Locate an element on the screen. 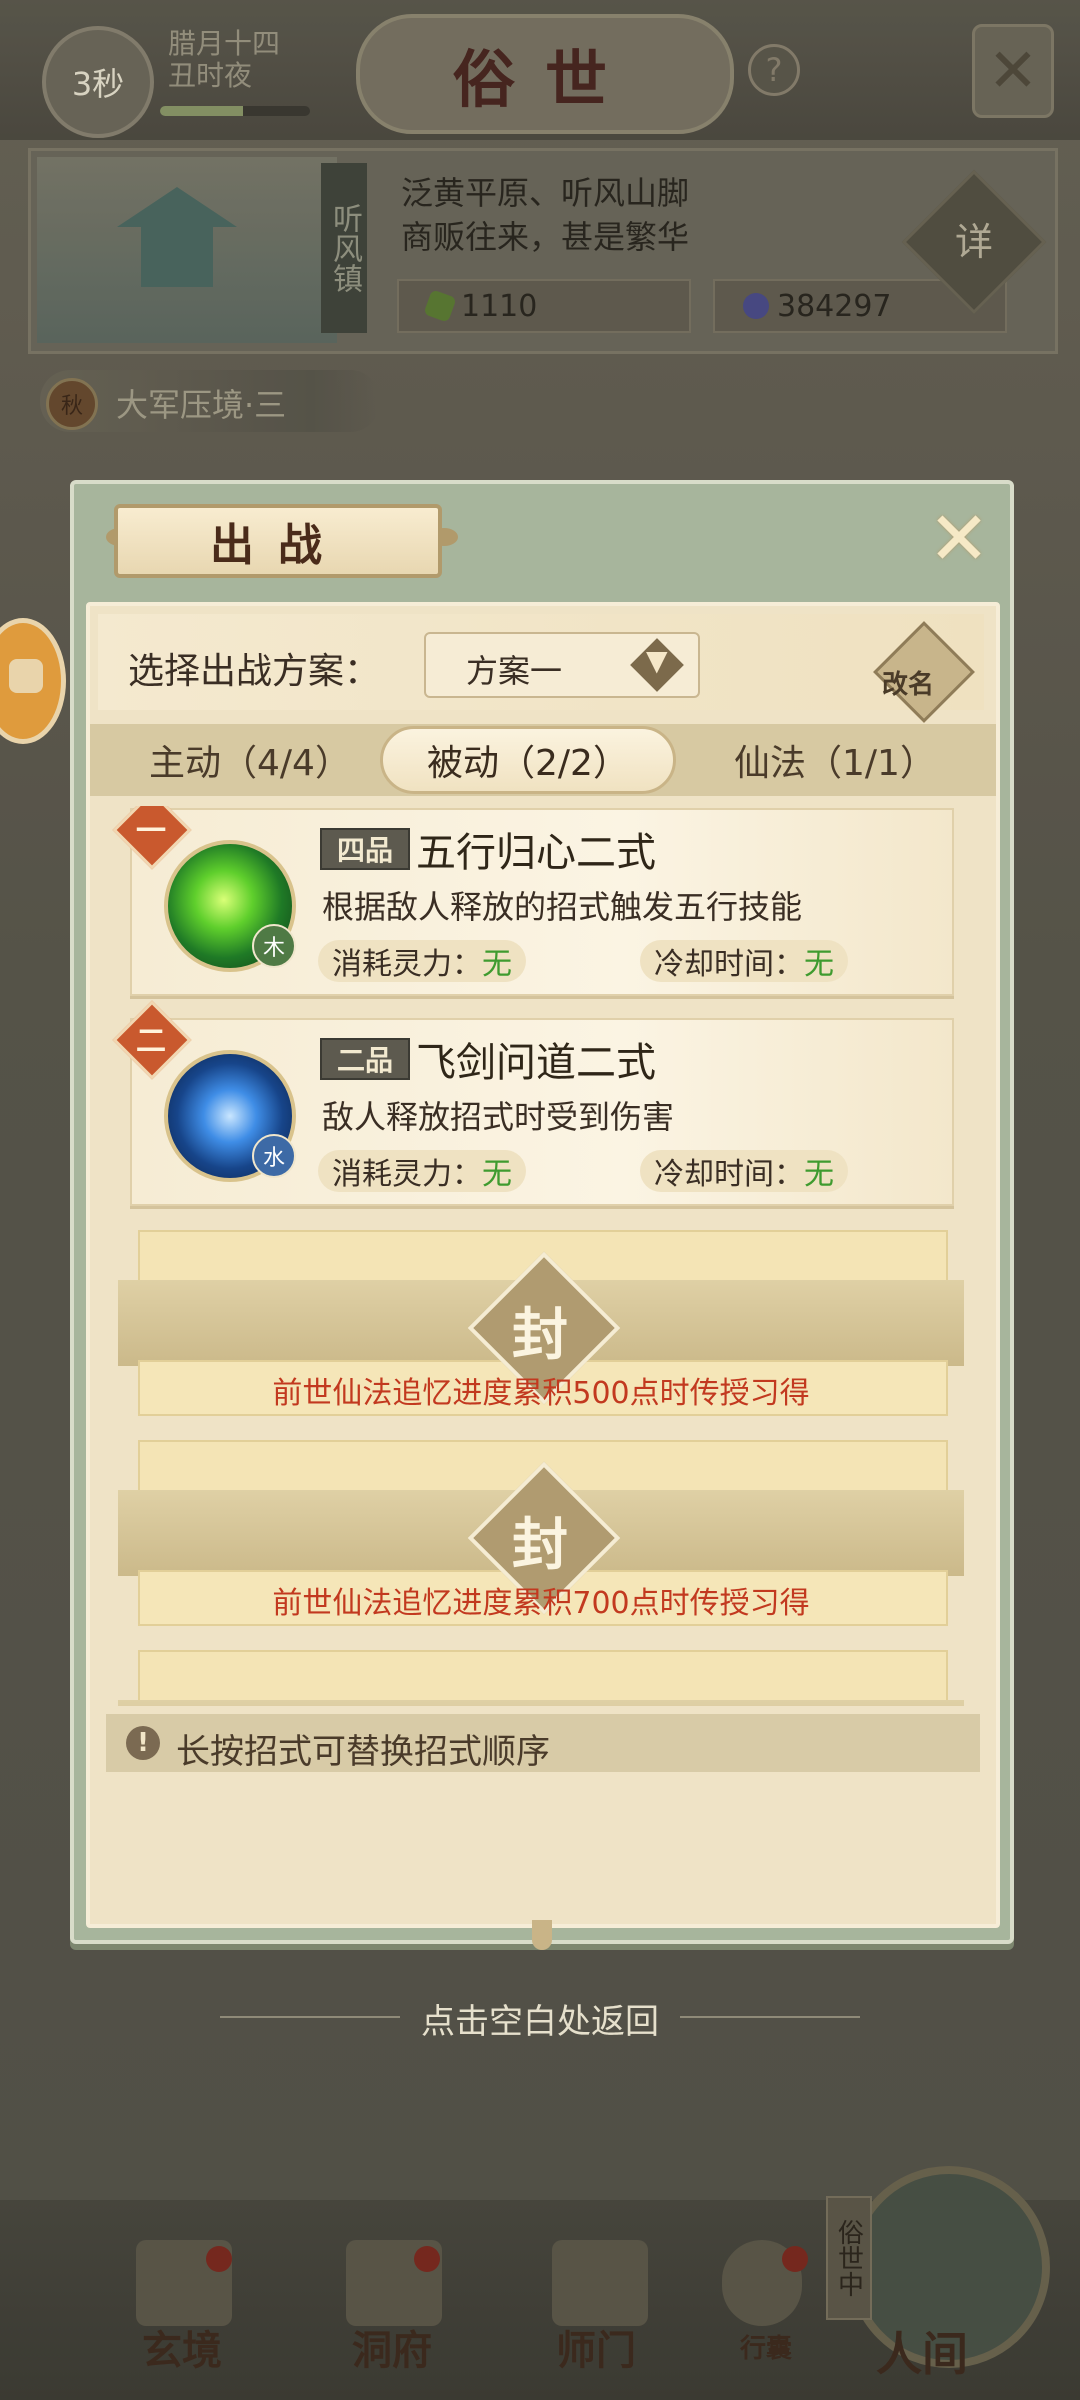 Image resolution: width=1080 pixels, height=2400 pixels. skill-description: 根据敌人释放的招式触发五行技能 is located at coordinates (562, 907).